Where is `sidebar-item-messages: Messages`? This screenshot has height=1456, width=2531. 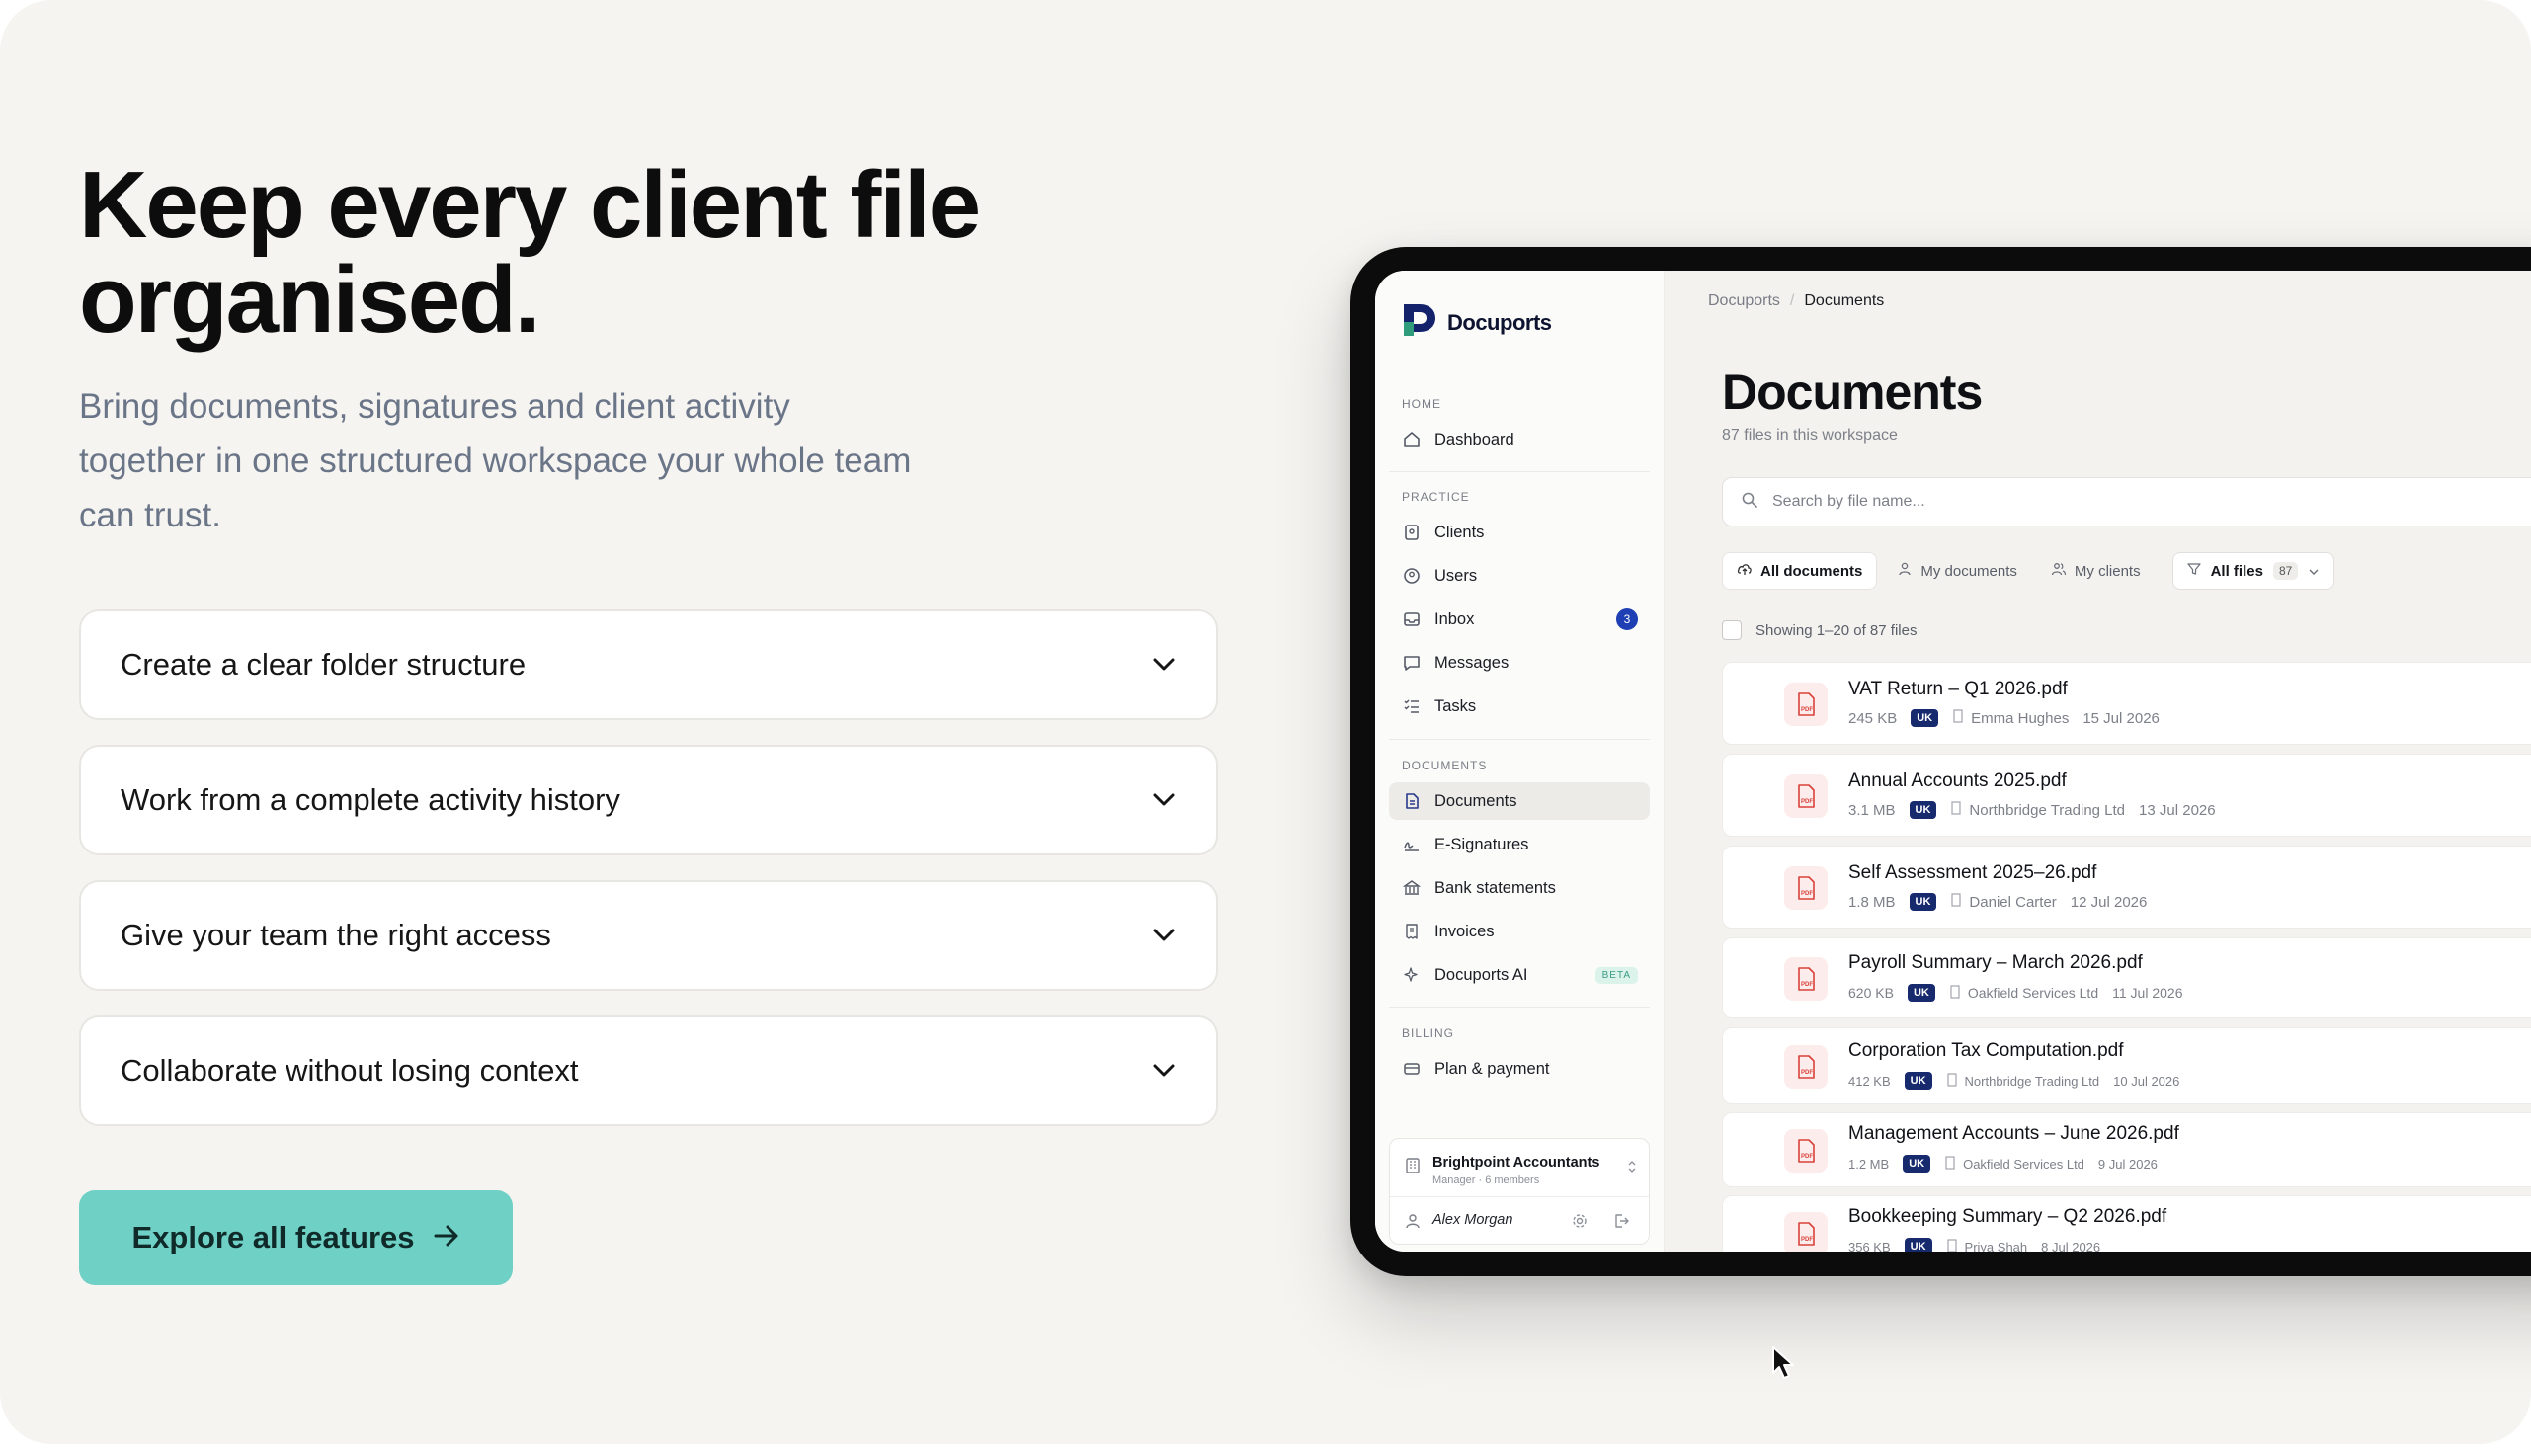
sidebar-item-messages: Messages is located at coordinates (1519, 663).